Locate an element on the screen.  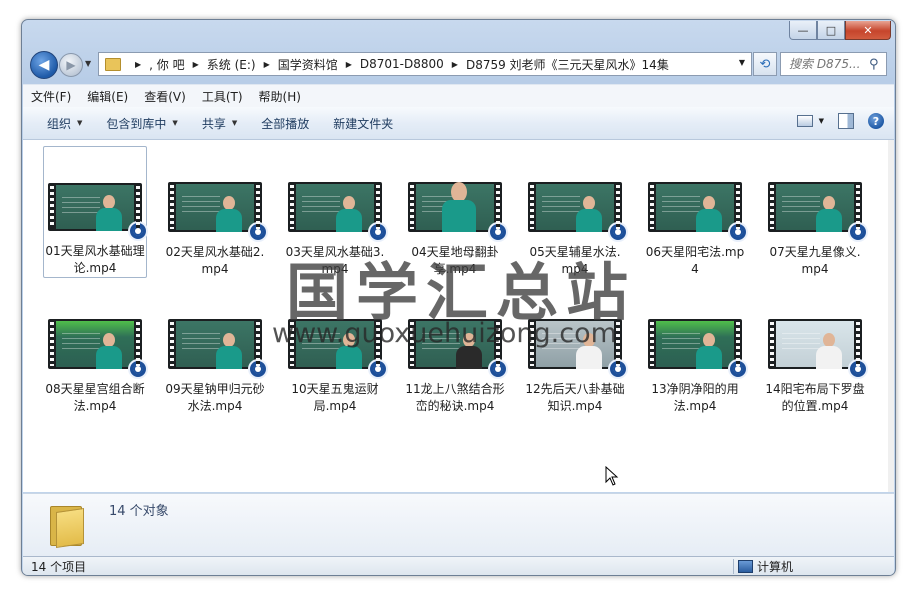
organize-label: 组织 is located at coordinates (59, 123).